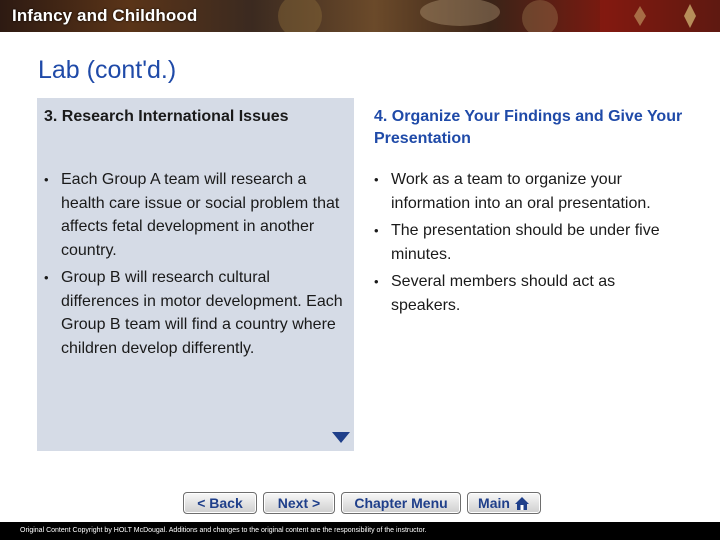 Image resolution: width=720 pixels, height=540 pixels. Describe the element at coordinates (341, 437) in the screenshot. I see `scroll-down-arrow-icon` at that location.